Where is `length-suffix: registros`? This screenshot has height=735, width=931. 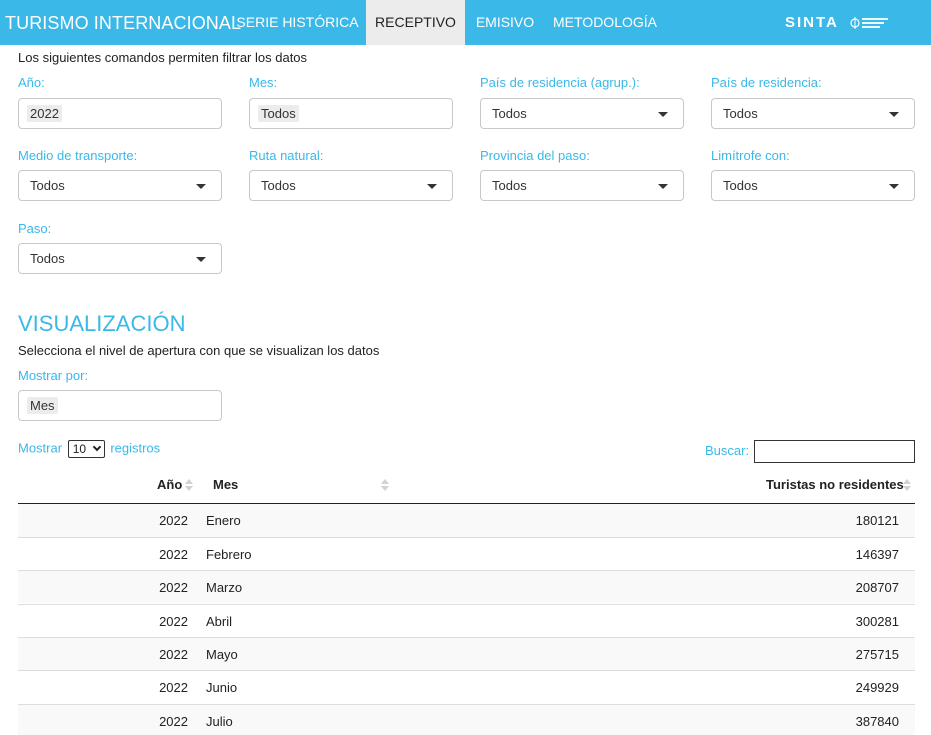 length-suffix: registros is located at coordinates (135, 448).